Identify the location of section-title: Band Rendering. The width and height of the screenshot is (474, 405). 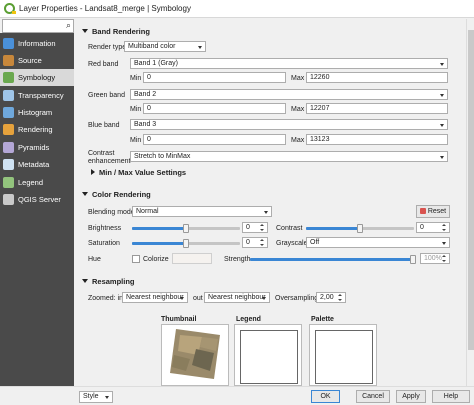
(121, 31).